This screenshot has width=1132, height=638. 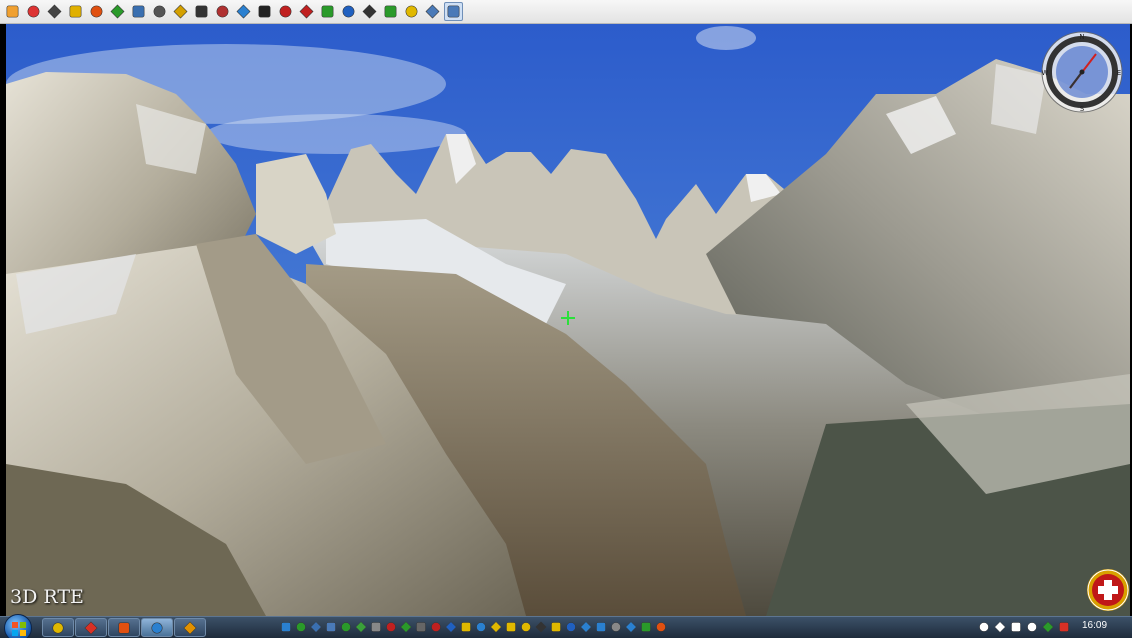 I want to click on diamond-icon, so click(x=138, y=11).